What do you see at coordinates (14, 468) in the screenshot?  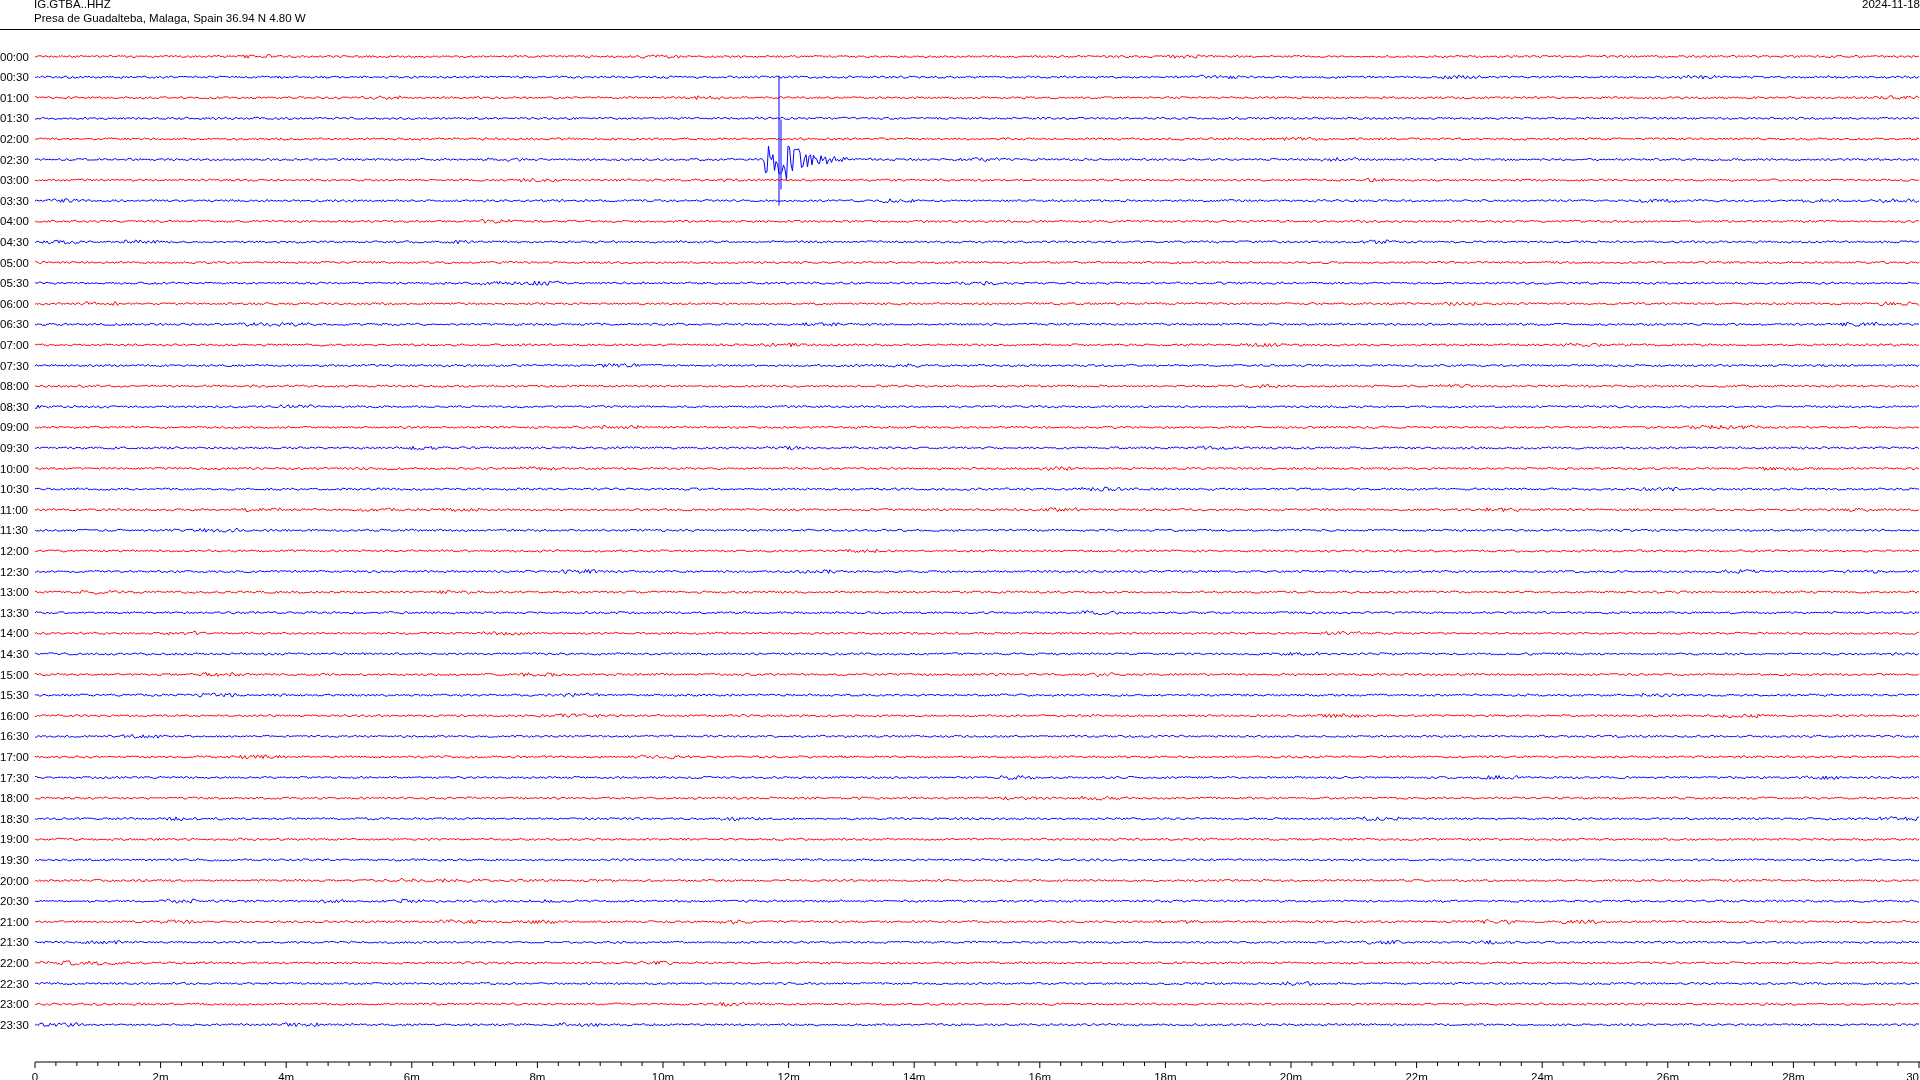 I see `time-label: 10:00` at bounding box center [14, 468].